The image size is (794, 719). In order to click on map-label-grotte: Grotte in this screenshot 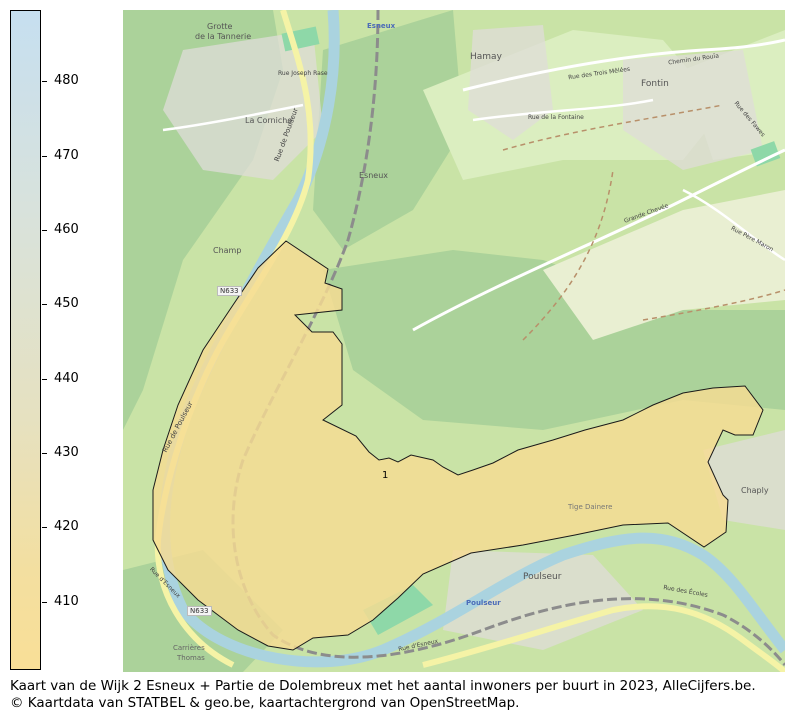, I will do `click(220, 26)`.